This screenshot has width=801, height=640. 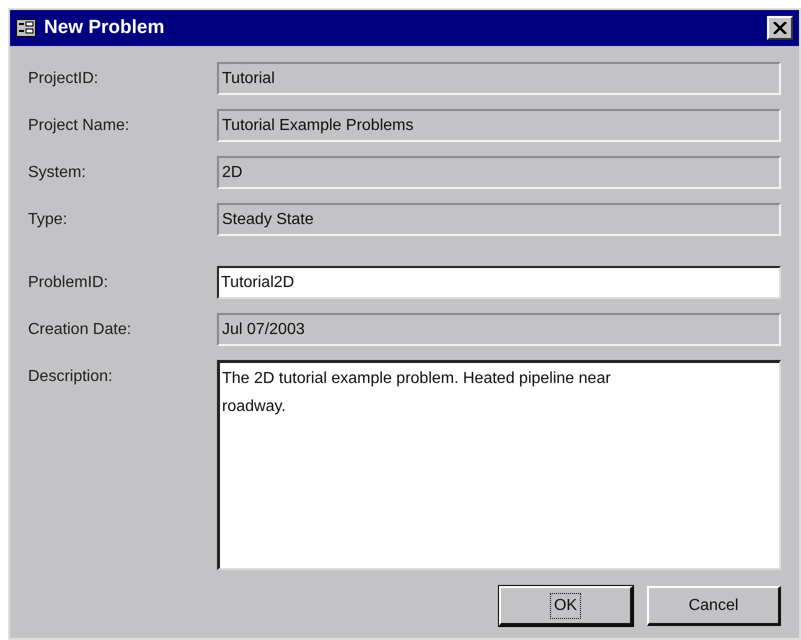 I want to click on field-label: System:, so click(x=57, y=172).